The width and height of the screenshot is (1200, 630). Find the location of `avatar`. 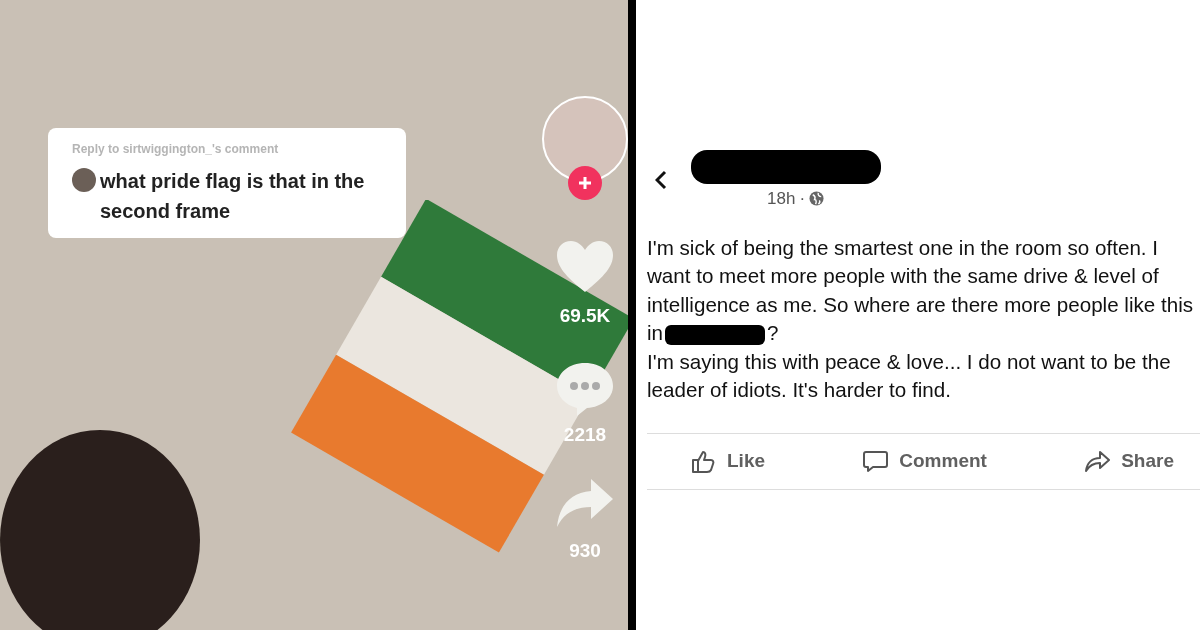

avatar is located at coordinates (84, 180).